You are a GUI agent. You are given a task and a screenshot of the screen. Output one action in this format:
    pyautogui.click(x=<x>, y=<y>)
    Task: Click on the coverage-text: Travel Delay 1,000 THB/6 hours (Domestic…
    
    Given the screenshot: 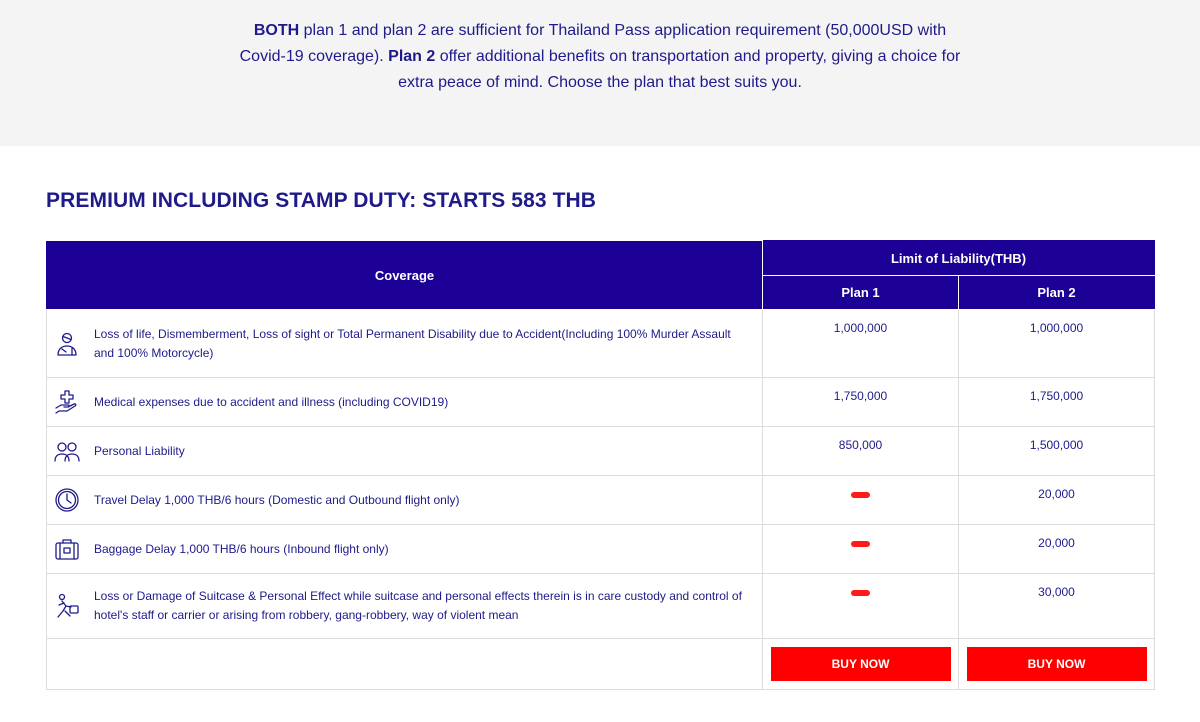 What is the action you would take?
    pyautogui.click(x=277, y=499)
    